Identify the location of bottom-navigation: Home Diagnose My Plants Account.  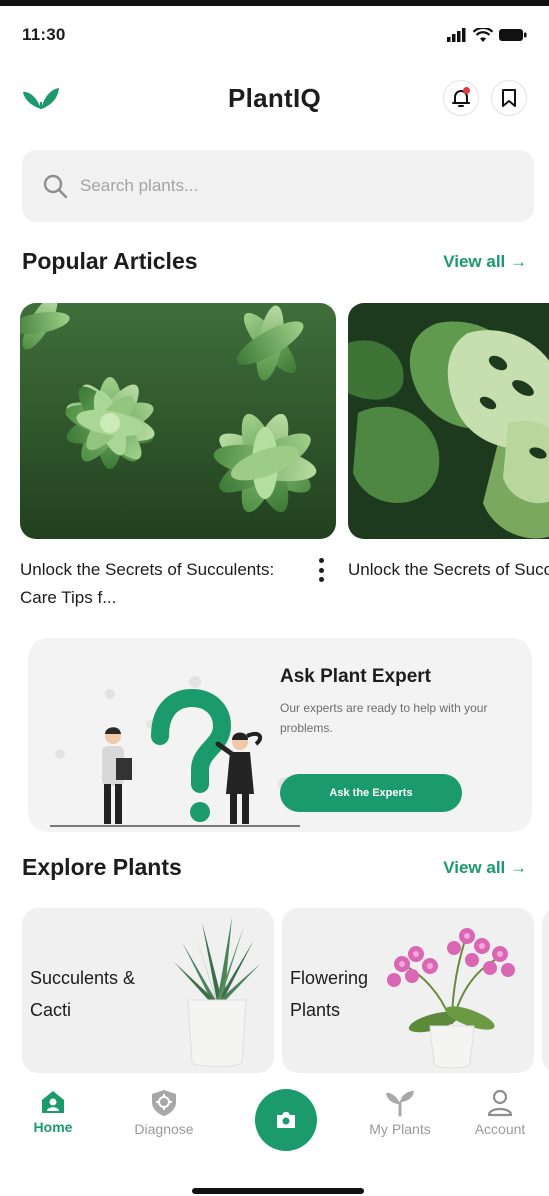
(274, 1120).